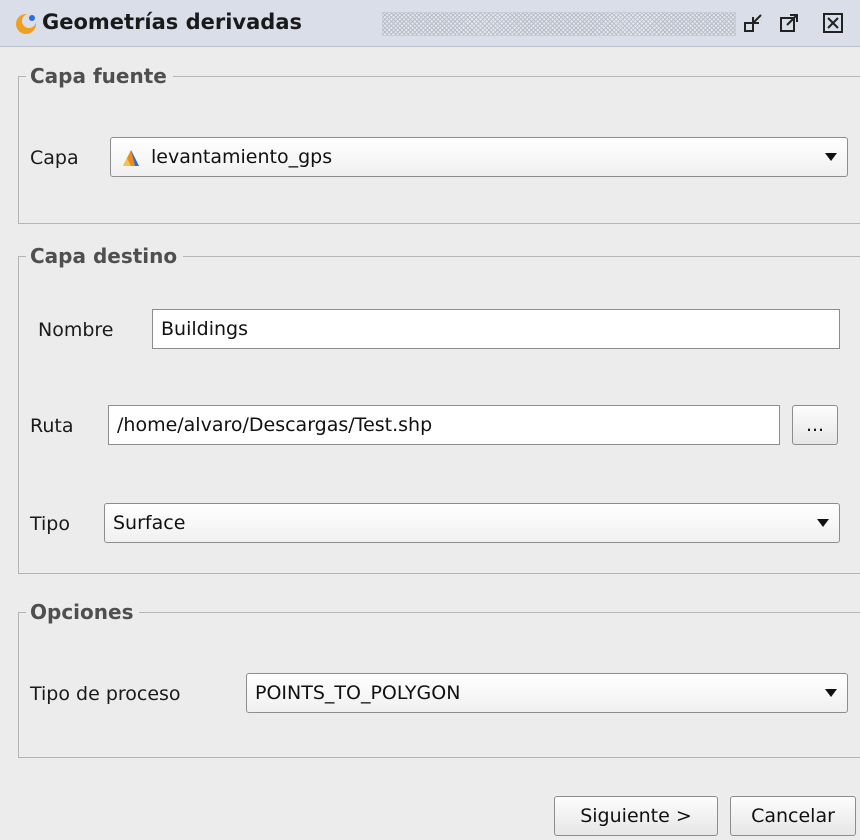  I want to click on path-input, so click(444, 425).